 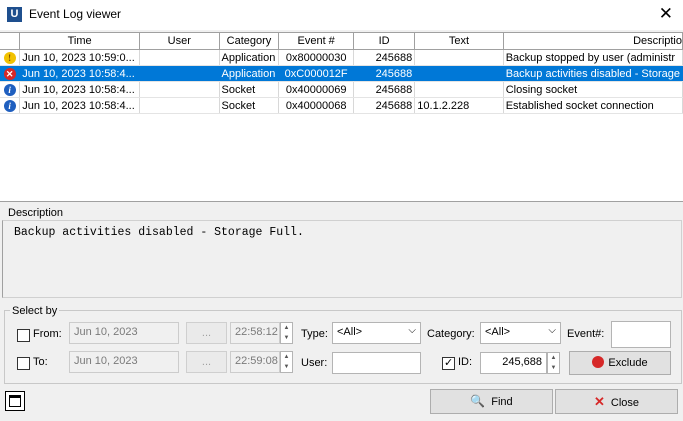 I want to click on find-button: 🔍 Find, so click(x=491, y=401).